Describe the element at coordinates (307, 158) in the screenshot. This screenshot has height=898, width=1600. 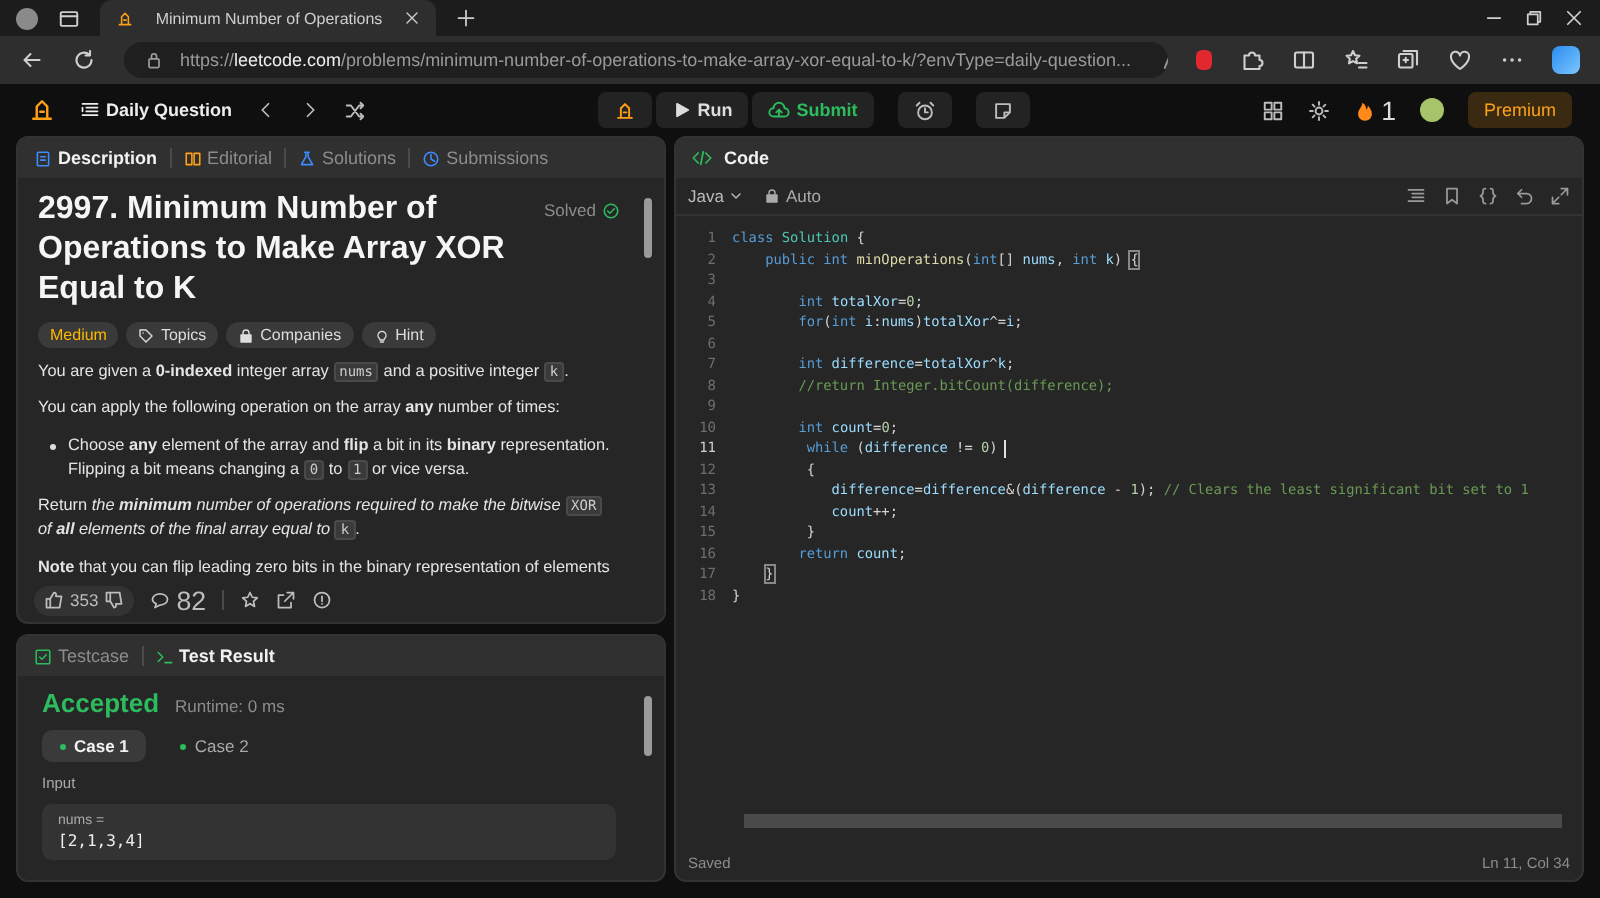
I see `flask-icon` at that location.